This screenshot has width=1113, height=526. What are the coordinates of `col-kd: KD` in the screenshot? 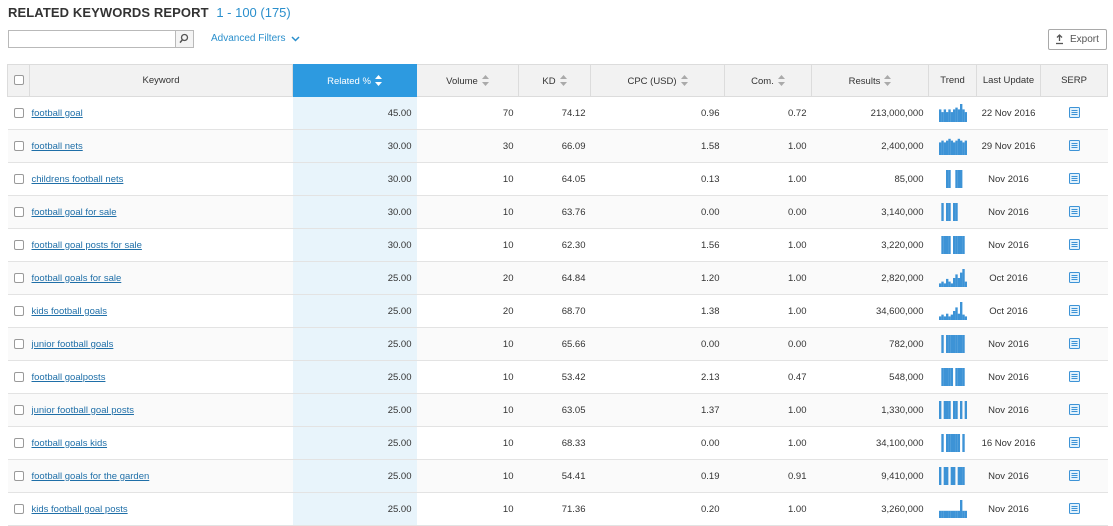 It's located at (554, 80).